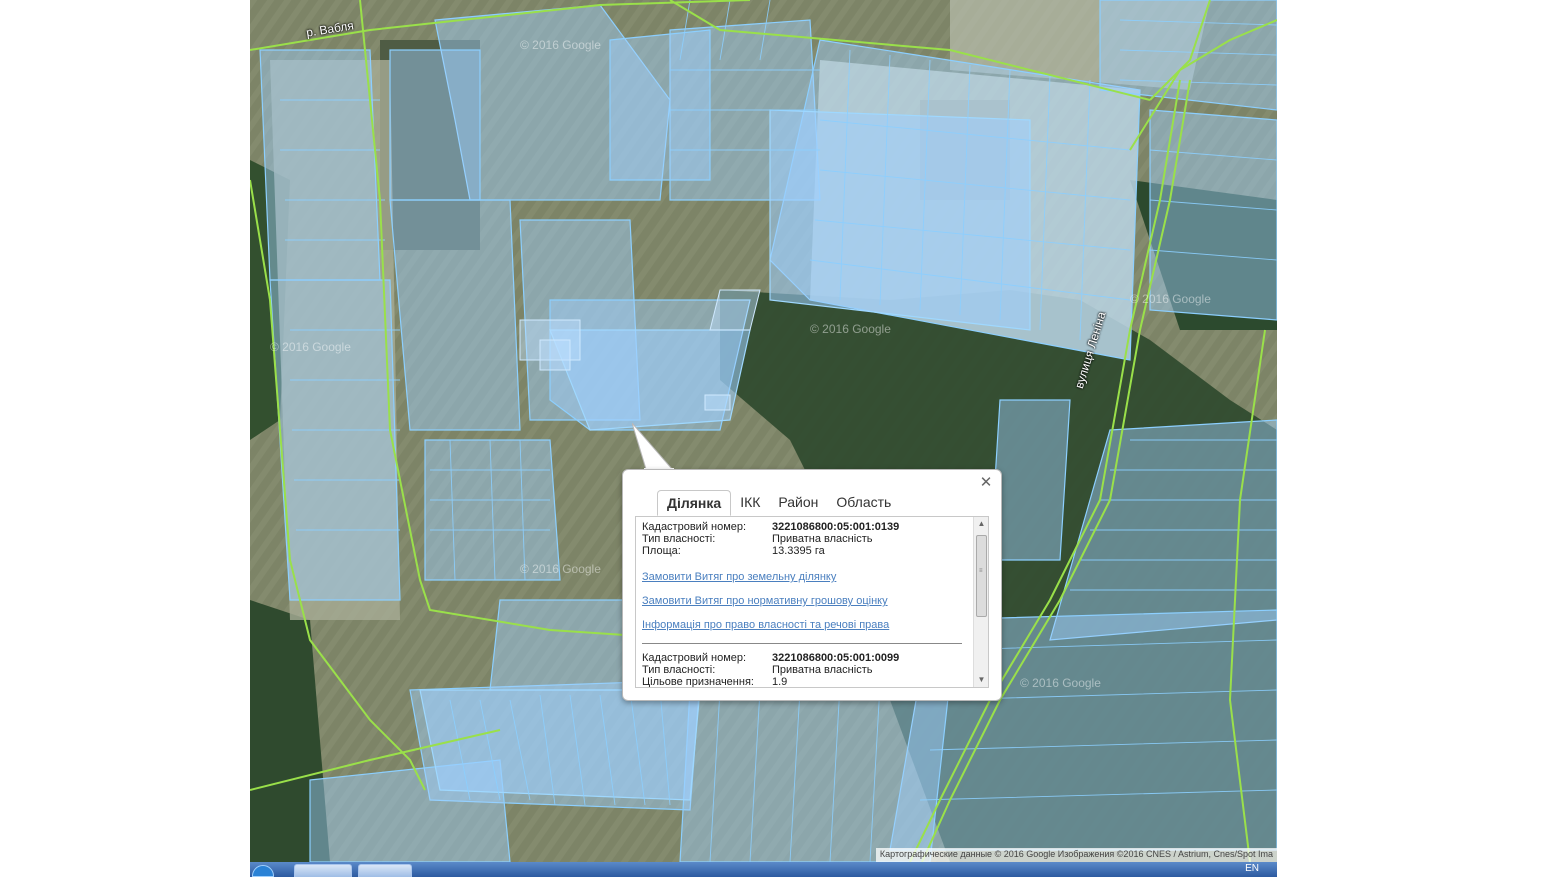  Describe the element at coordinates (804, 577) in the screenshot. I see `order-extract-link: Замовити Витяг про земельну ділянку` at that location.